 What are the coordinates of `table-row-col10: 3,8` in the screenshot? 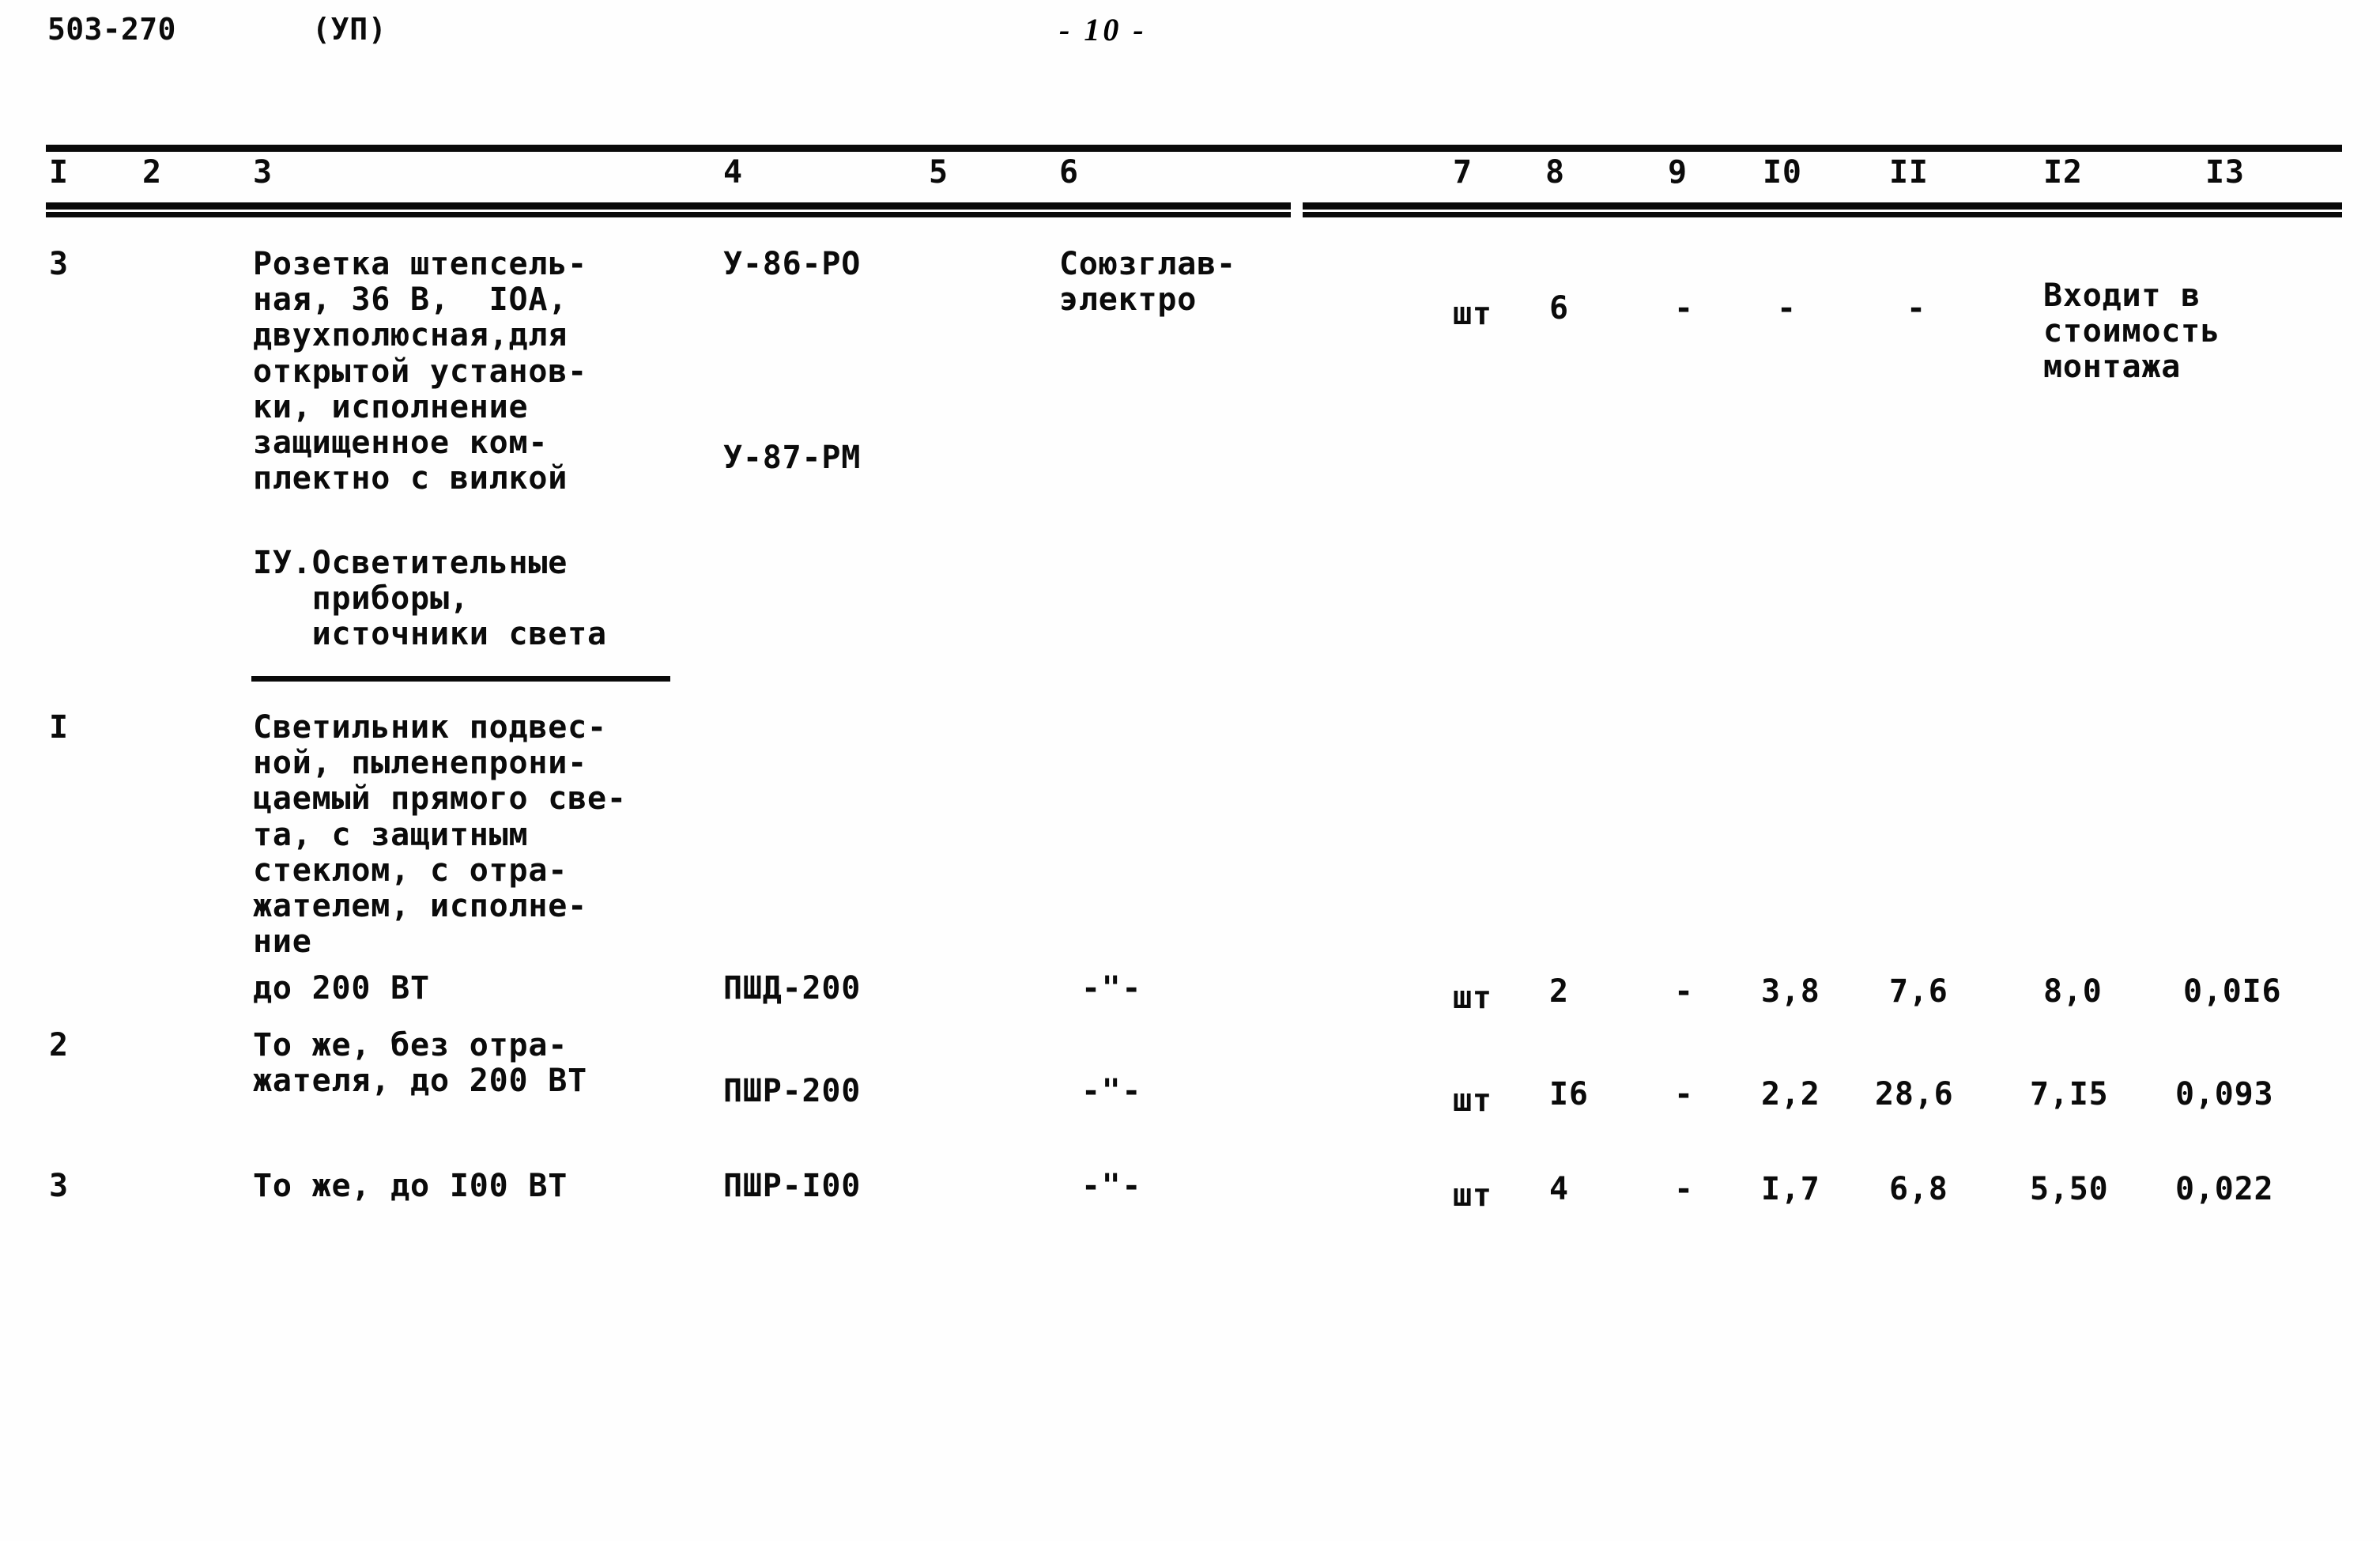 It's located at (1790, 992).